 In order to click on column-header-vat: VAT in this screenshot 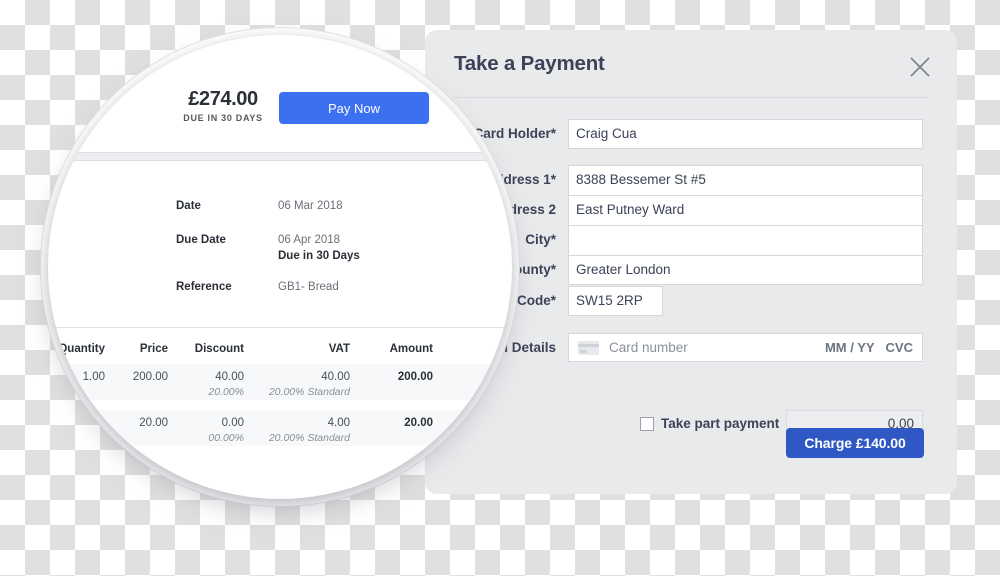, I will do `click(339, 349)`.